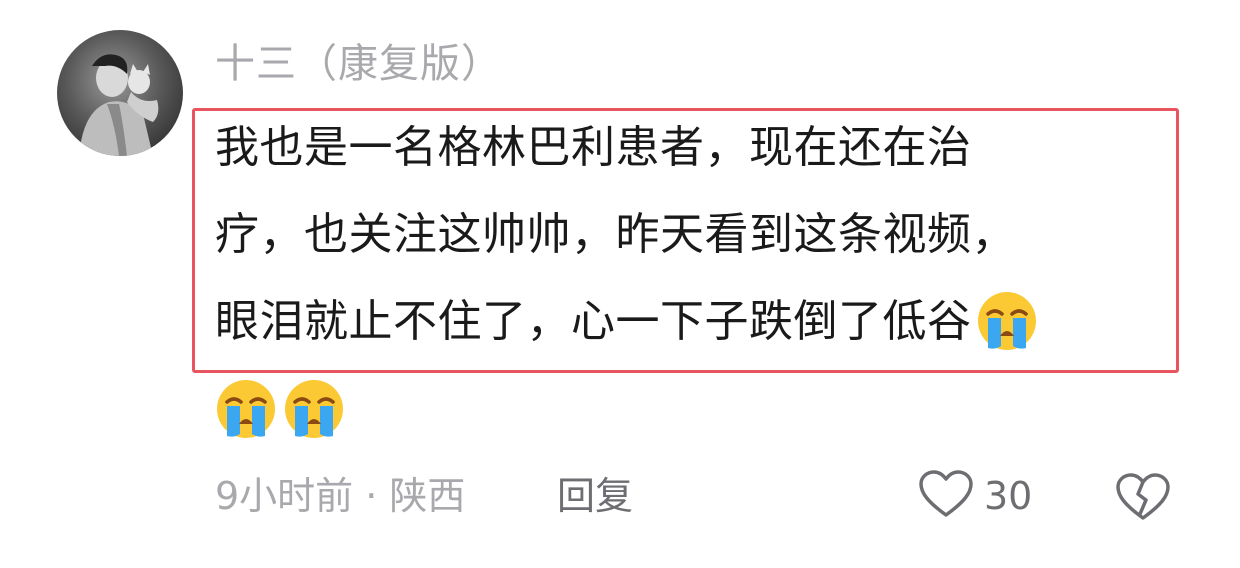 This screenshot has width=1240, height=568. Describe the element at coordinates (1008, 496) in the screenshot. I see `like-count: 30` at that location.